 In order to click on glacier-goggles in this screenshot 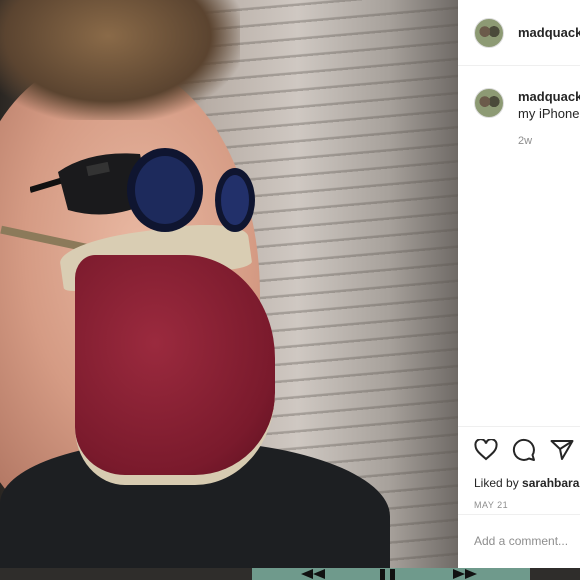, I will do `click(142, 190)`.